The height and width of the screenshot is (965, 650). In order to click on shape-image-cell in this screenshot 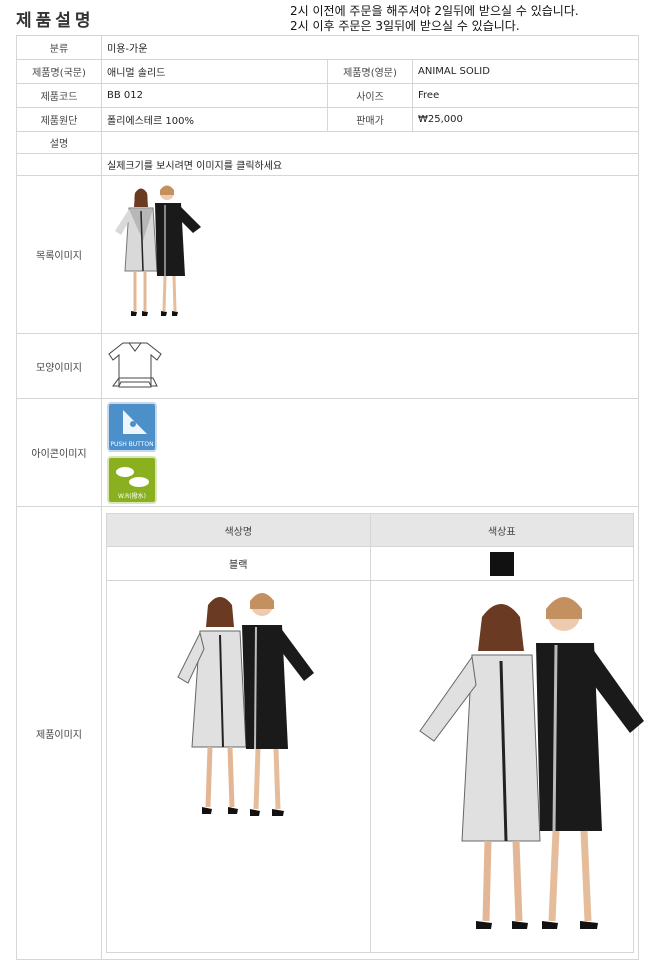, I will do `click(370, 366)`.